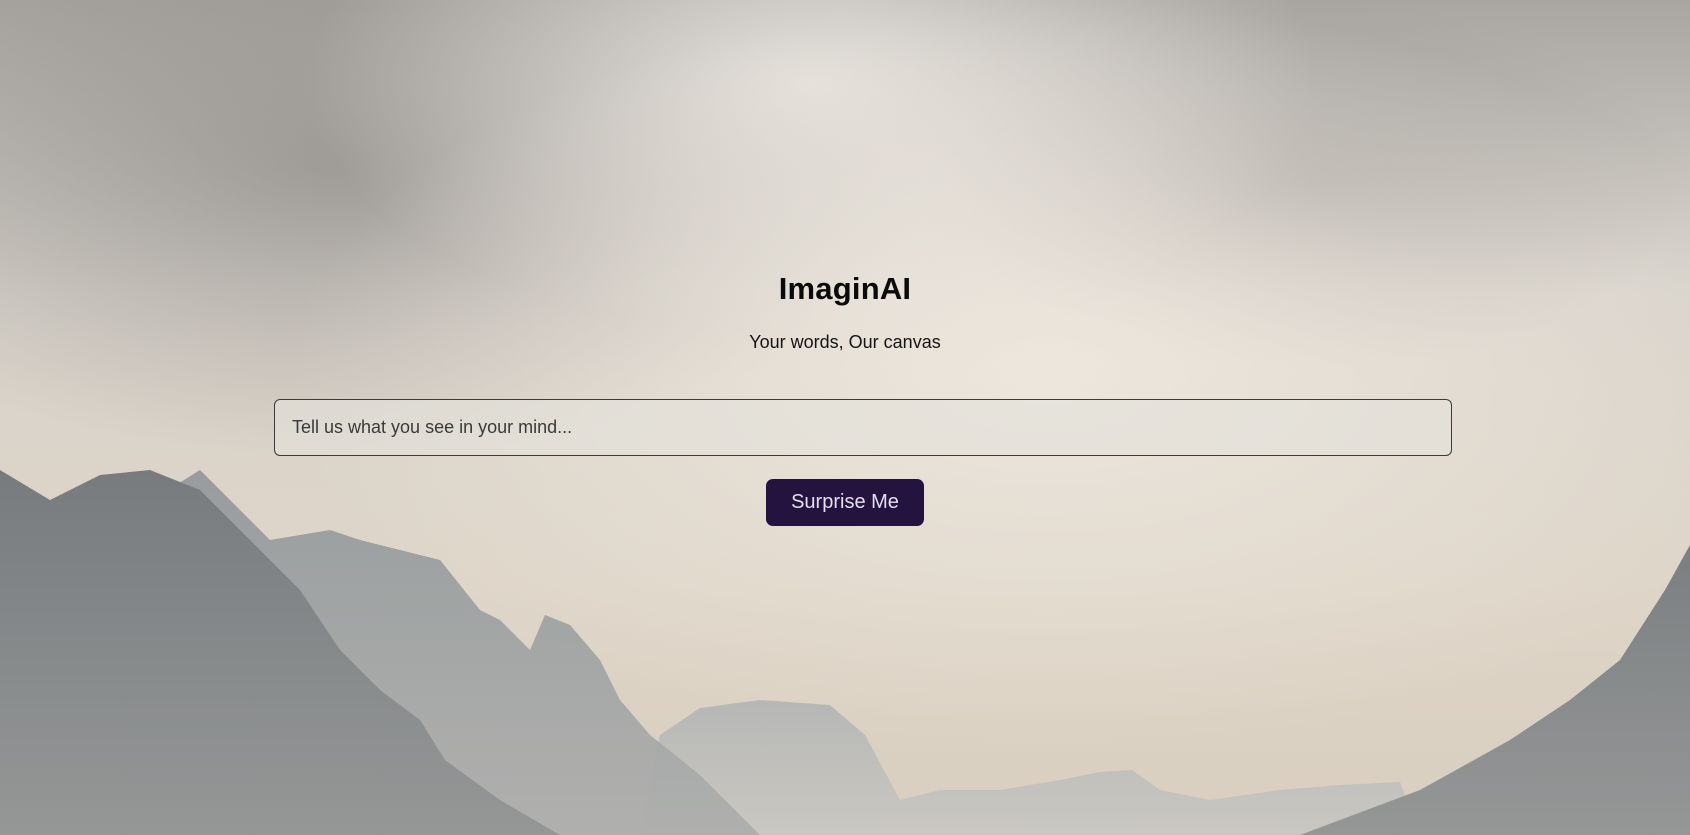  What do you see at coordinates (845, 342) in the screenshot?
I see `app-tagline: Your words, Our canvas` at bounding box center [845, 342].